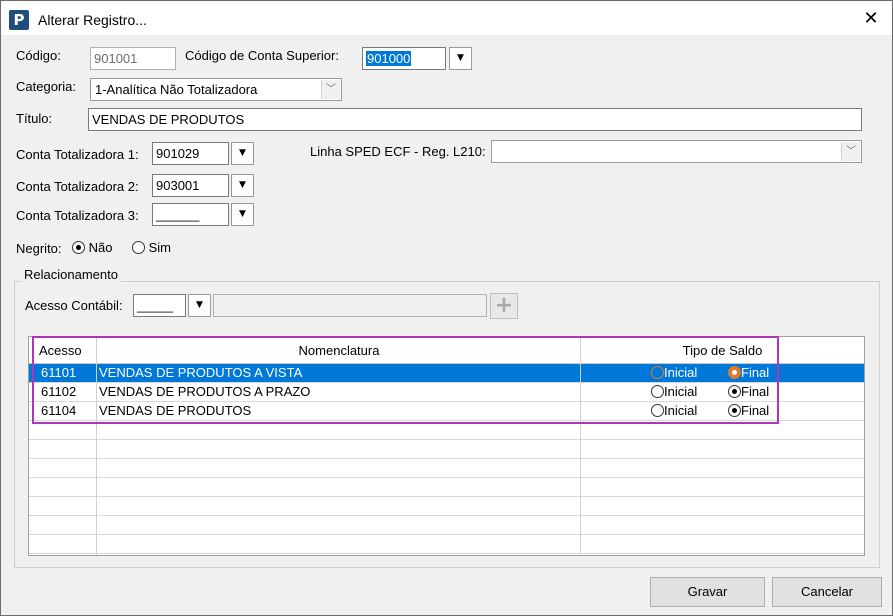 This screenshot has width=893, height=616. I want to click on cancelar-button: Cancelar, so click(827, 592).